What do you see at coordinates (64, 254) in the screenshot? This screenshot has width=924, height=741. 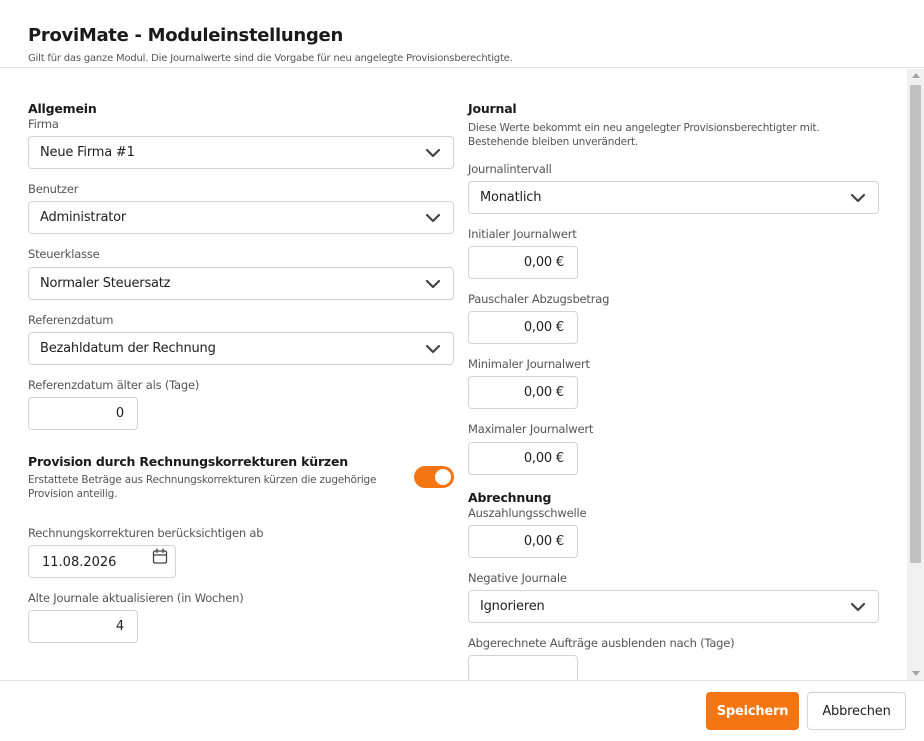 I see `steuerklasse-label: Steuerklasse` at bounding box center [64, 254].